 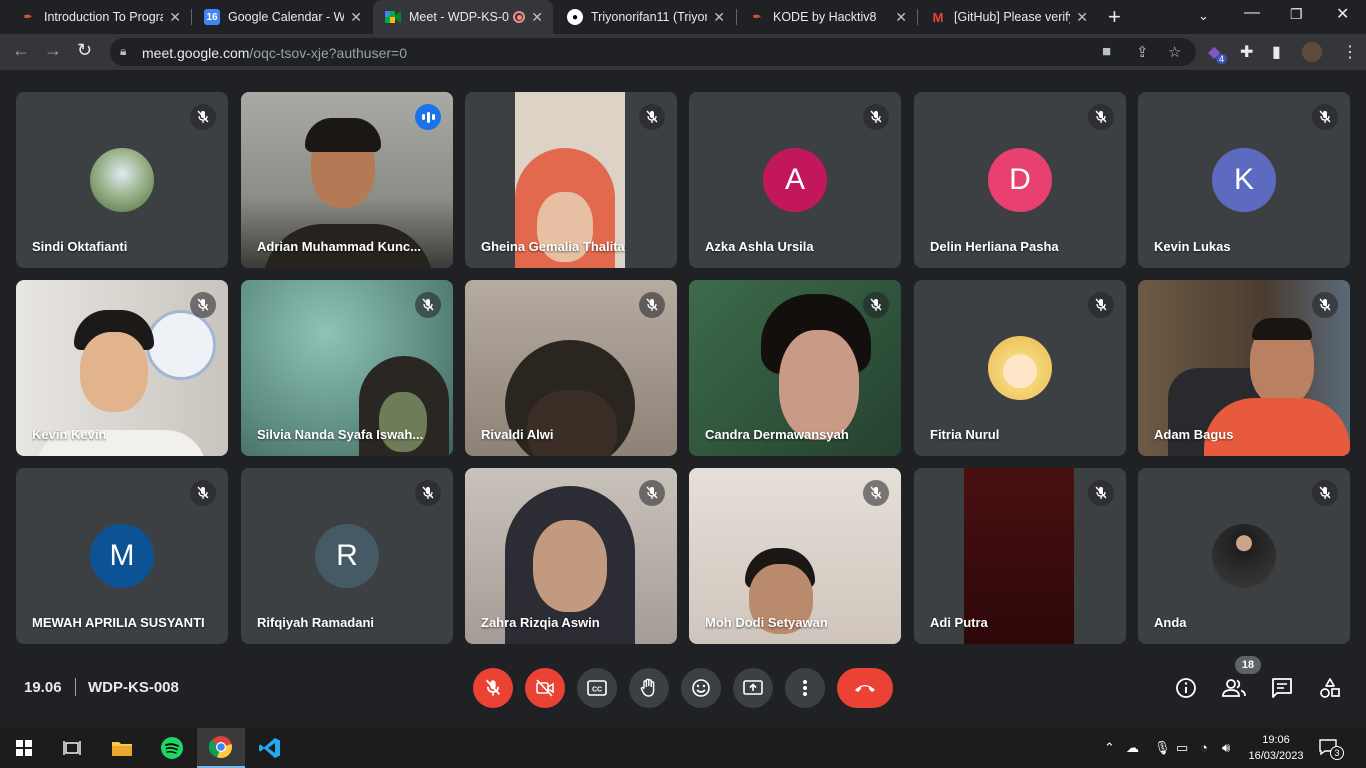 I want to click on tab-introduction: ✒ Introduction To Progra ✕, so click(x=99, y=17).